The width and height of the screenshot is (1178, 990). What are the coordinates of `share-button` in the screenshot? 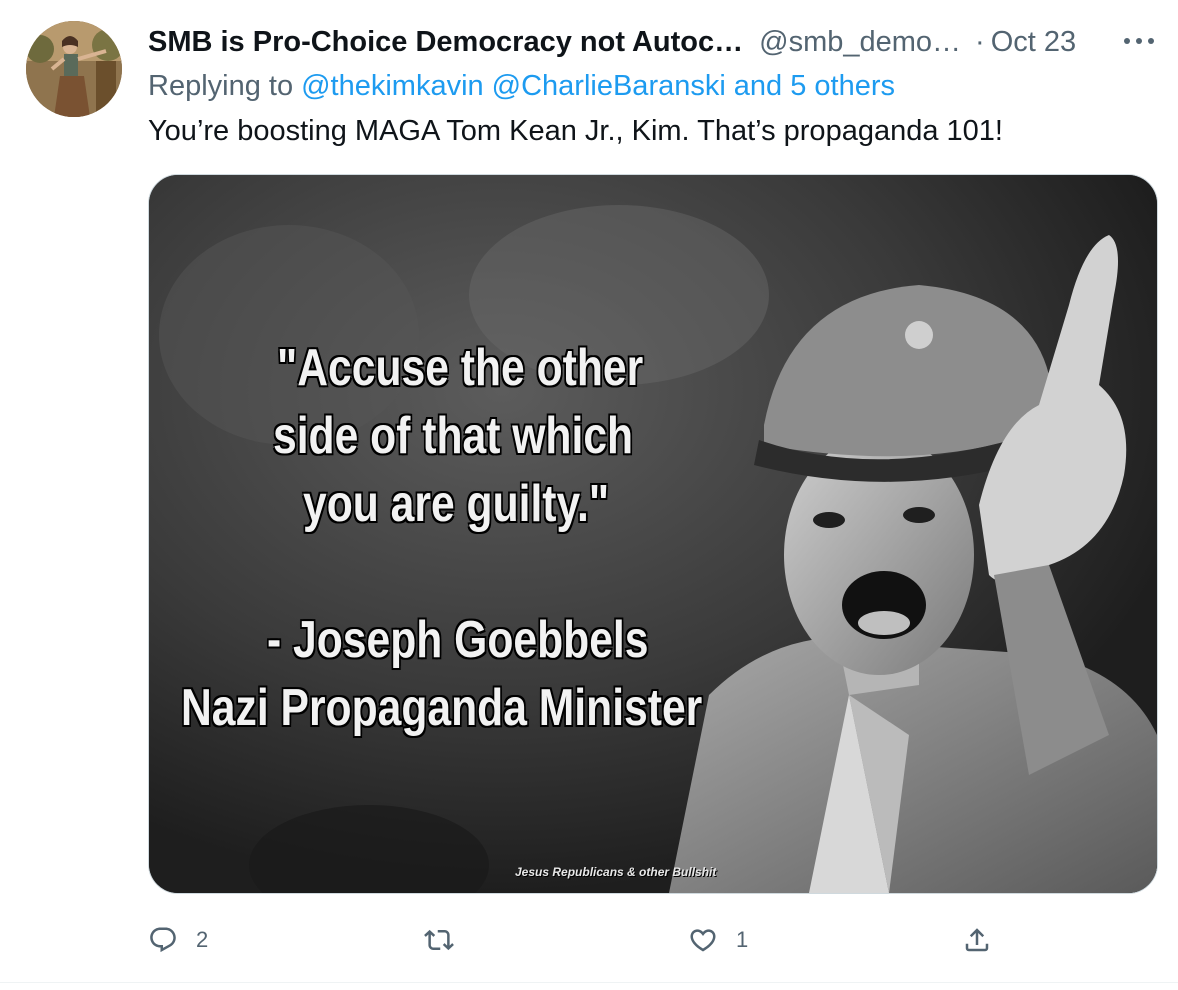 It's located at (986, 940).